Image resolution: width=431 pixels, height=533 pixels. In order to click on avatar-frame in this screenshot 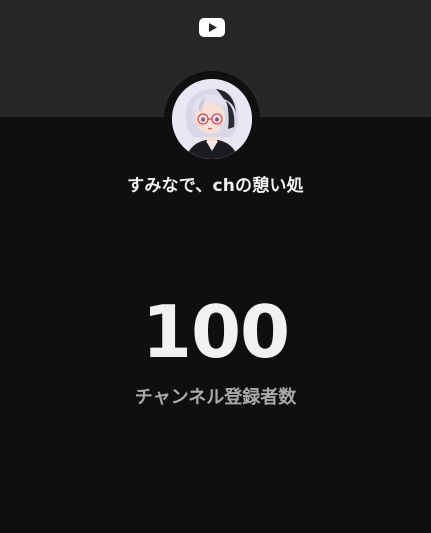, I will do `click(212, 119)`.